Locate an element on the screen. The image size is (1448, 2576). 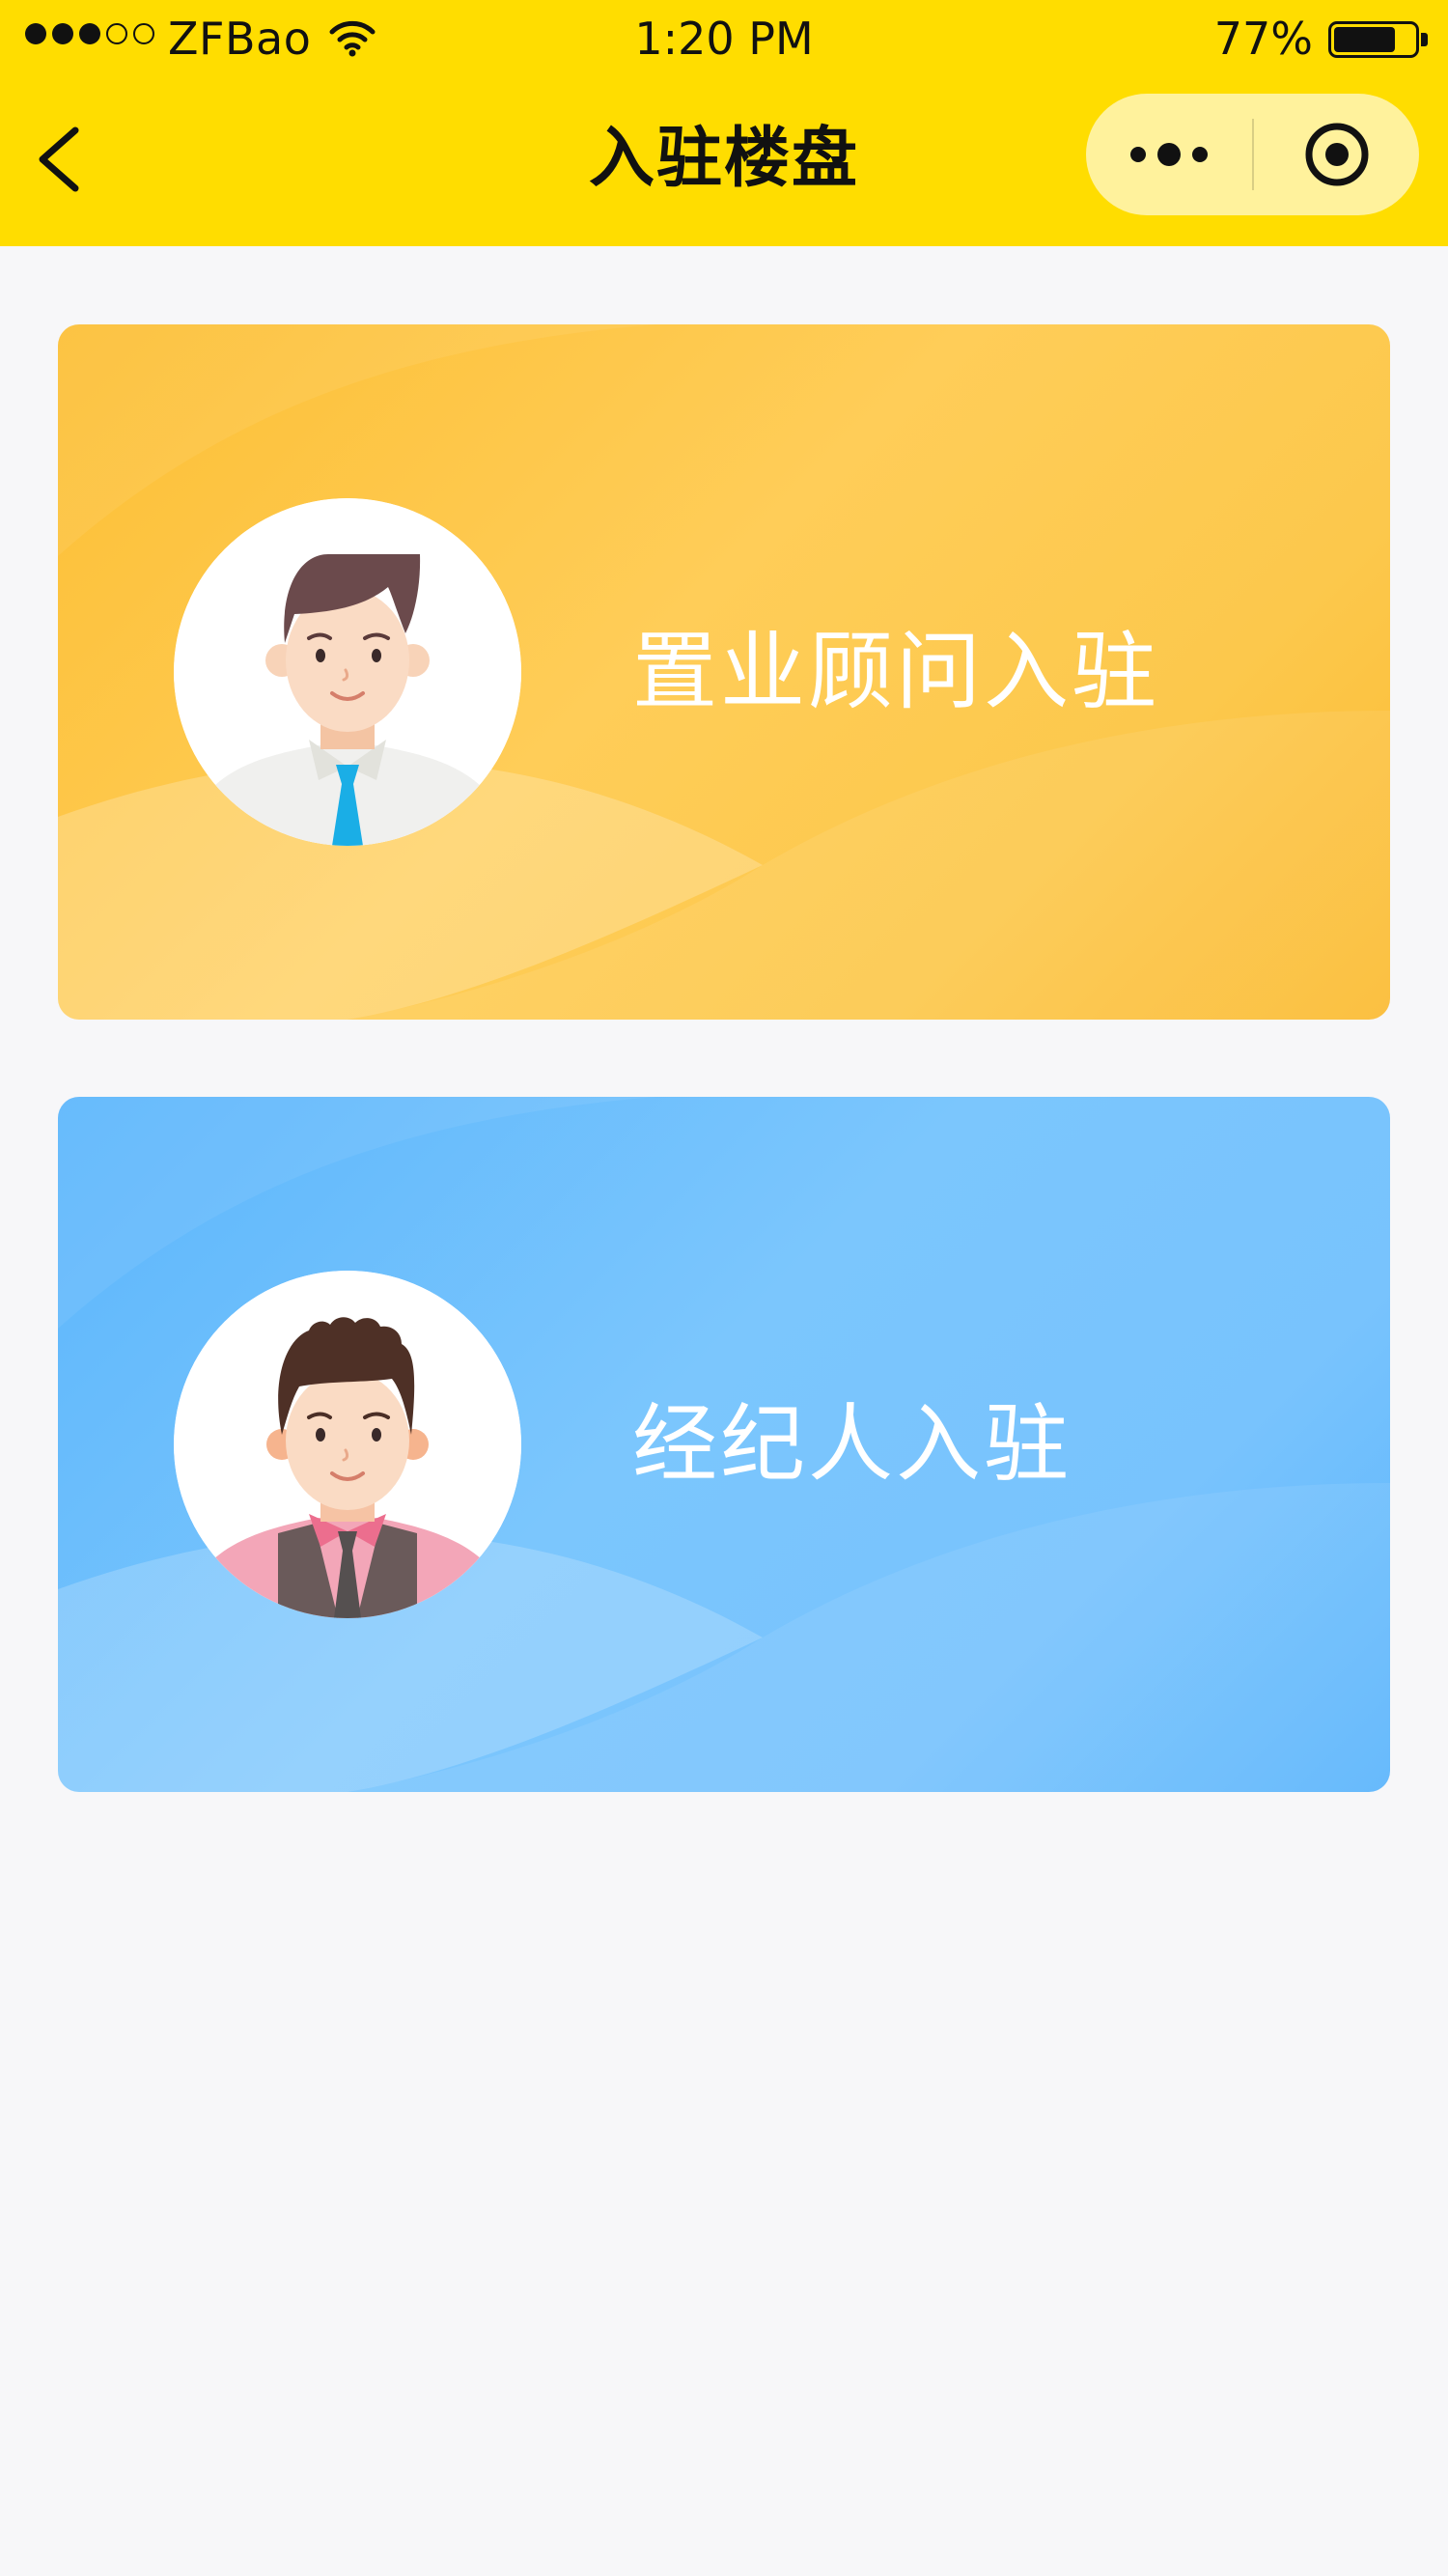
target-circle-icon is located at coordinates (1337, 155).